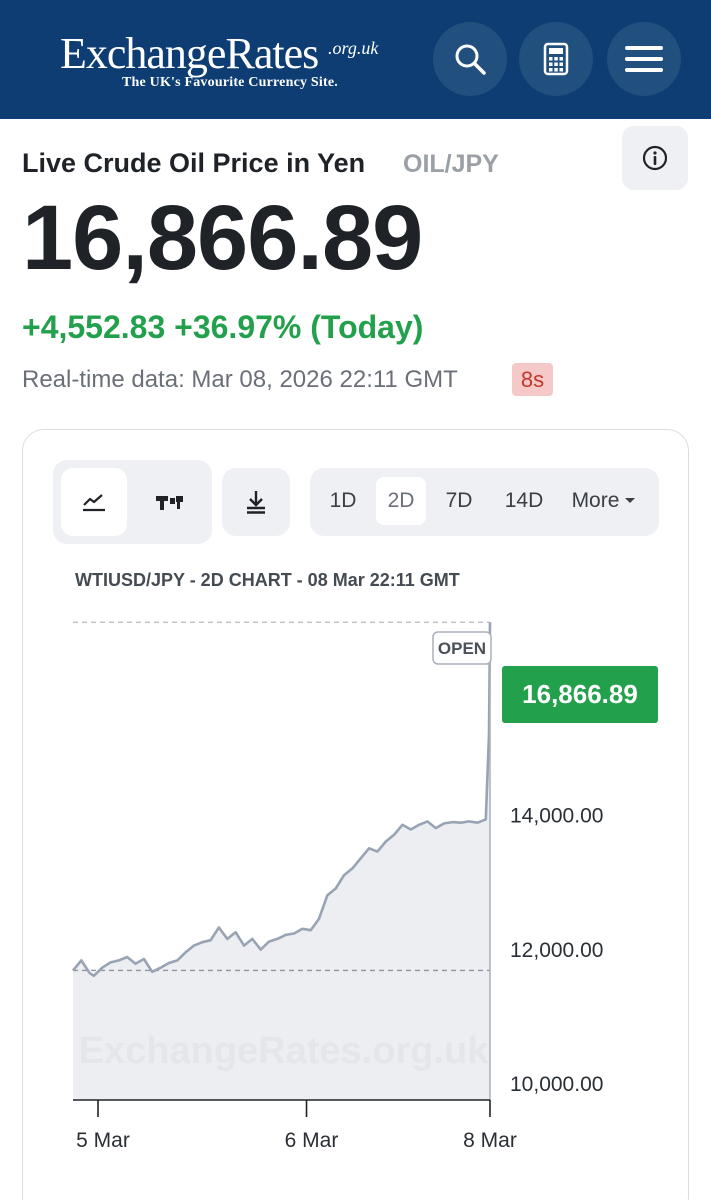 Image resolution: width=711 pixels, height=1200 pixels. I want to click on search-button, so click(470, 59).